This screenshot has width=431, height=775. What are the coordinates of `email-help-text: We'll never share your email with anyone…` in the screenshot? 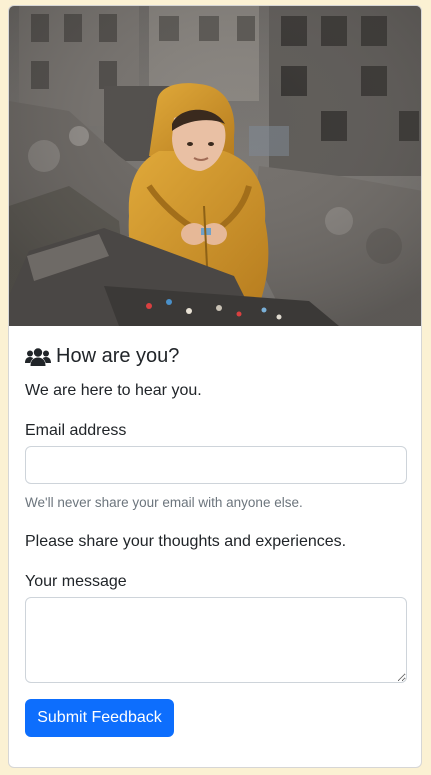 It's located at (164, 502).